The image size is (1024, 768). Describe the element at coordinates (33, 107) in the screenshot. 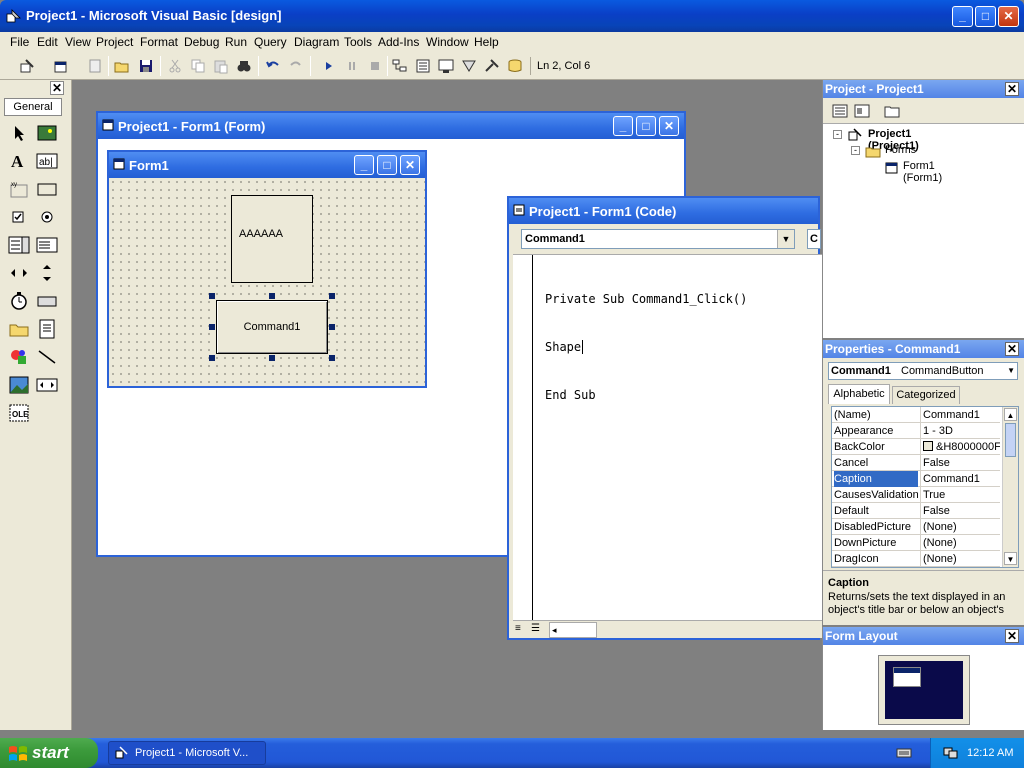

I see `toolbox-general-tab: General` at that location.